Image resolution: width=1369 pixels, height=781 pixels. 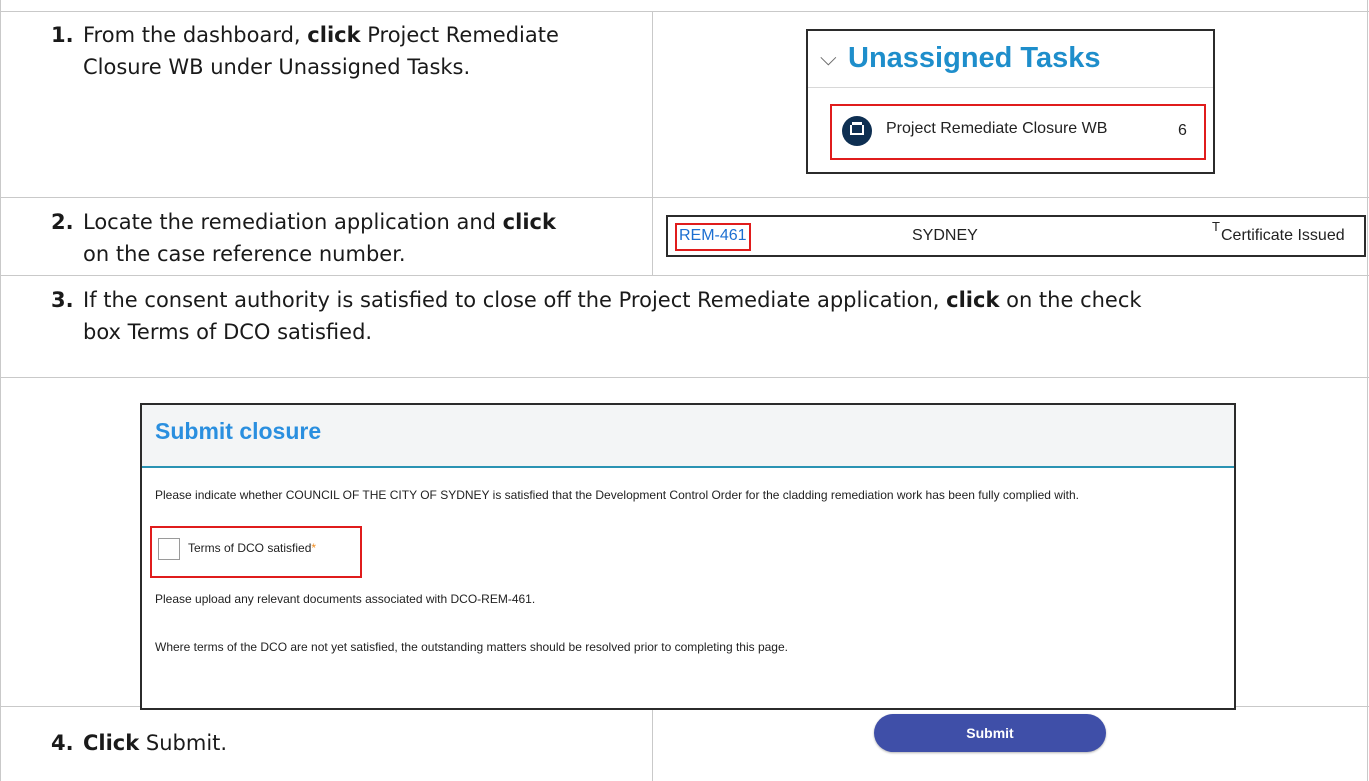 I want to click on task-count: 6, so click(x=1182, y=130).